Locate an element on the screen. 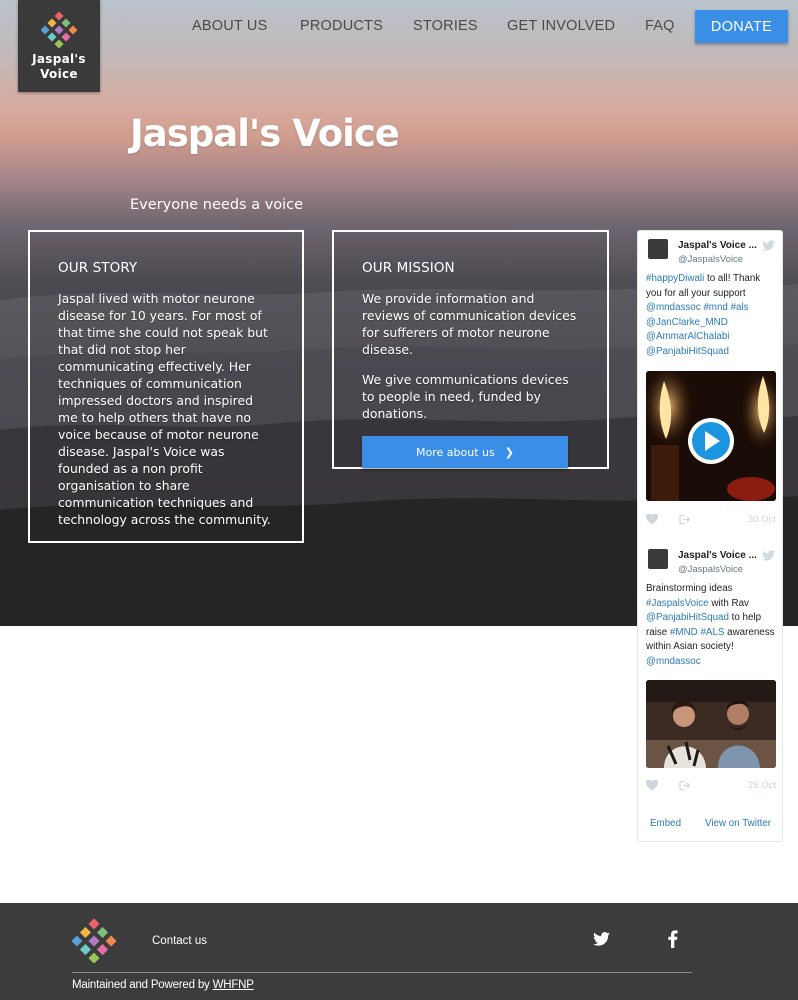 The width and height of the screenshot is (798, 1000). footer-logo-icon is located at coordinates (94, 941).